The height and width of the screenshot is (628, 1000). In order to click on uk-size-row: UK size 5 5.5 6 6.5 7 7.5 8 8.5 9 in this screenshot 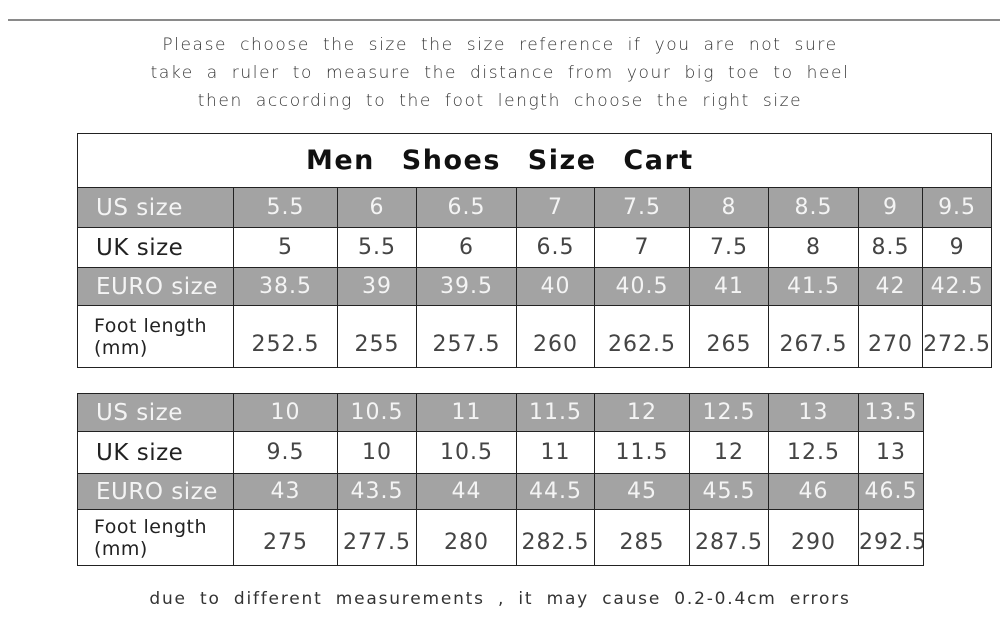, I will do `click(535, 247)`.